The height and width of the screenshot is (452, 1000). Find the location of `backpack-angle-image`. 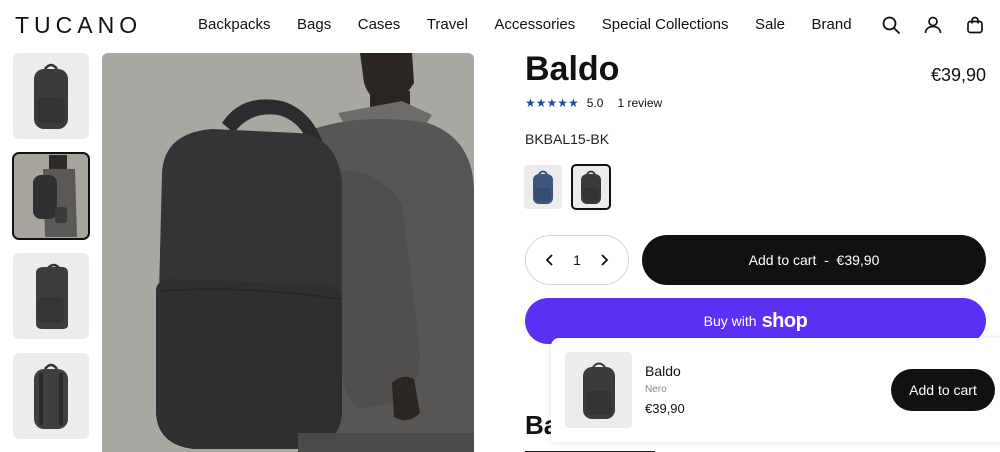

backpack-angle-image is located at coordinates (52, 296).